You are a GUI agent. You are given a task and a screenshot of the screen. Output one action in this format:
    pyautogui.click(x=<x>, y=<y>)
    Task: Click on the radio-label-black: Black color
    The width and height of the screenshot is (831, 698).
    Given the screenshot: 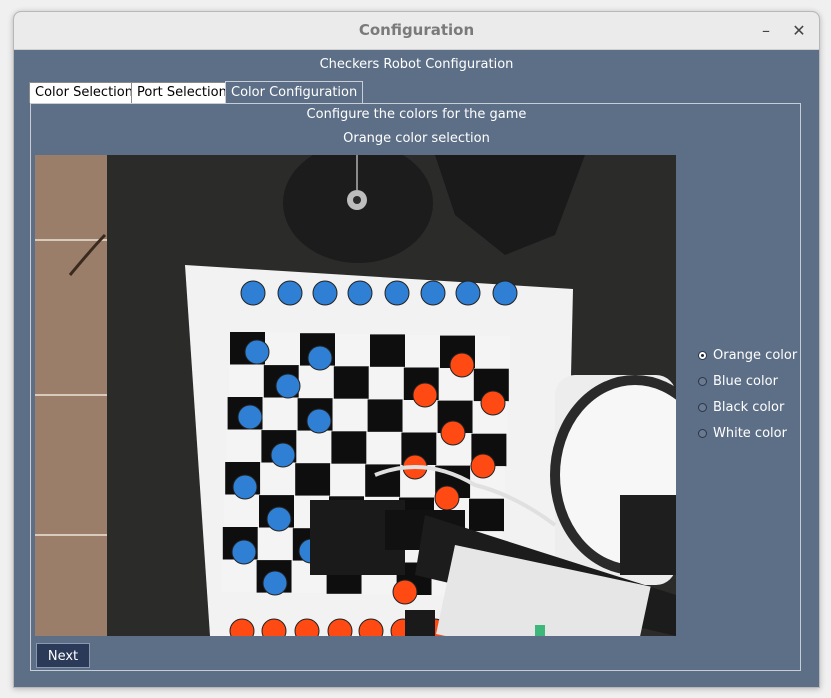 What is the action you would take?
    pyautogui.click(x=749, y=407)
    